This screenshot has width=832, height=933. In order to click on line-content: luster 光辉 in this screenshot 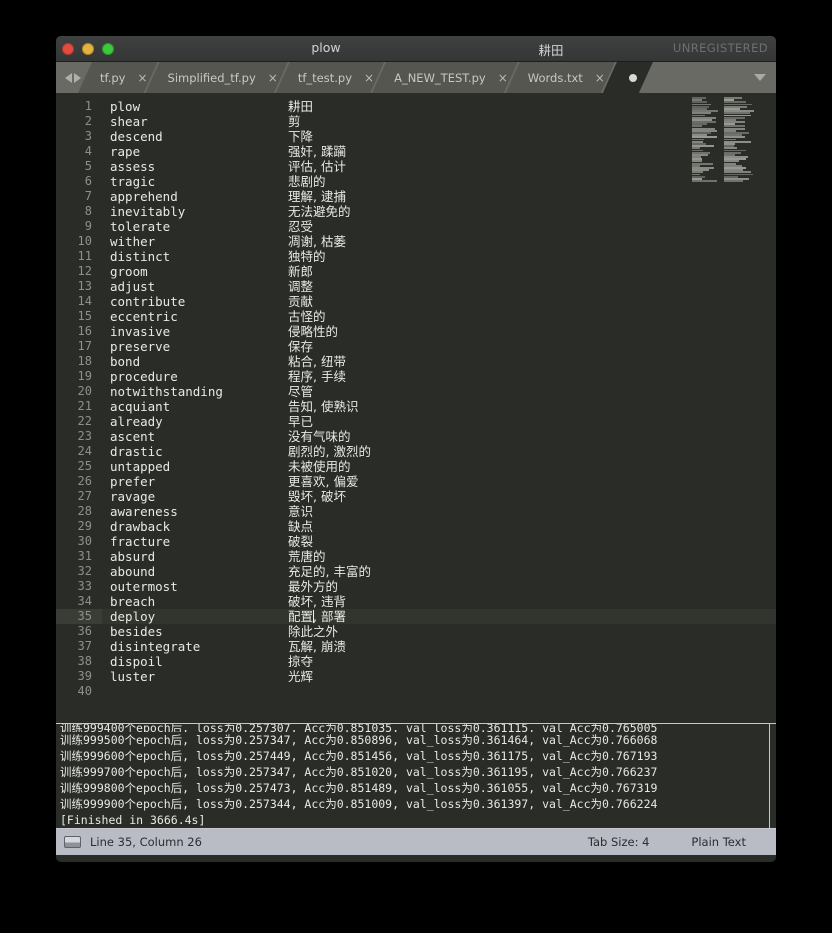, I will do `click(439, 676)`.